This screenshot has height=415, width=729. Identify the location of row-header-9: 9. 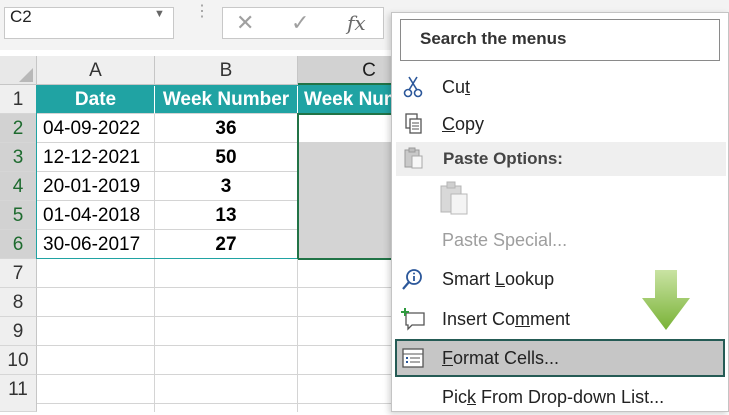
(18, 331).